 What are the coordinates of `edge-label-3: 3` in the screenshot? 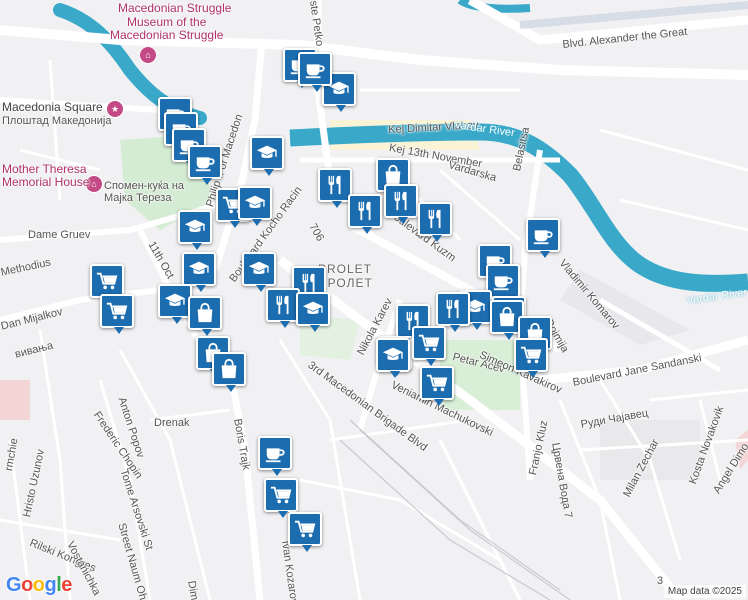 It's located at (660, 581).